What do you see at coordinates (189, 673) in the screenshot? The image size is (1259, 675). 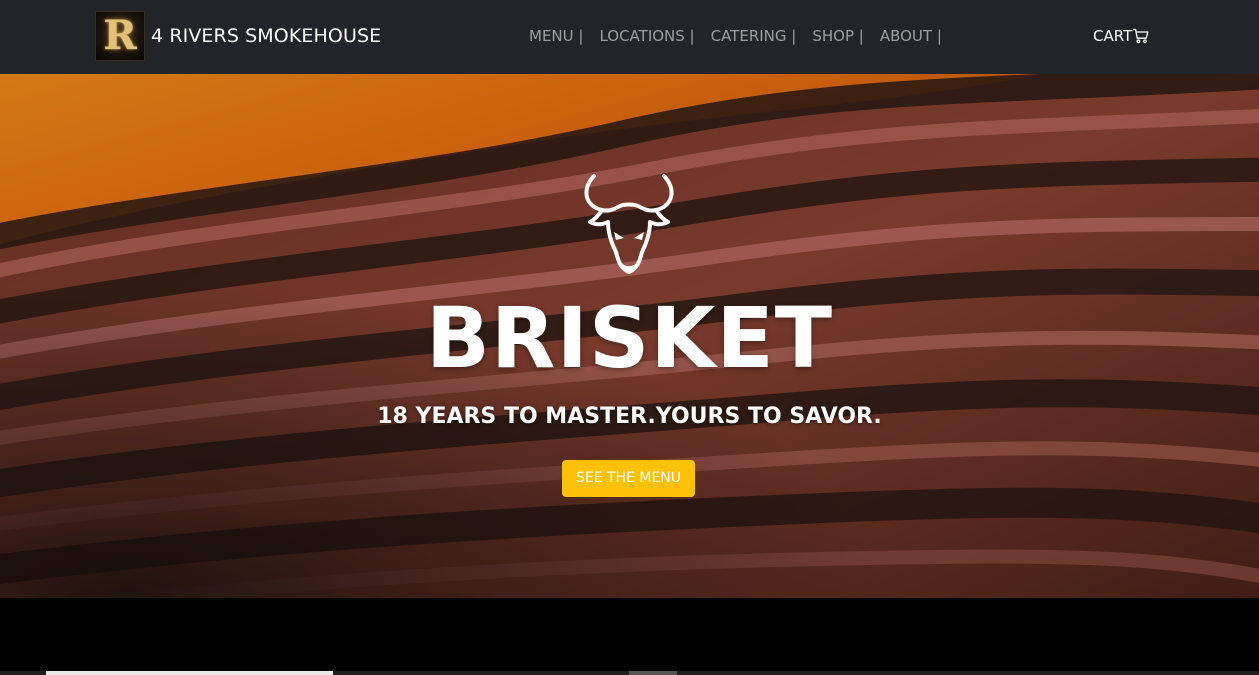 I see `bottom-scroll-element` at bounding box center [189, 673].